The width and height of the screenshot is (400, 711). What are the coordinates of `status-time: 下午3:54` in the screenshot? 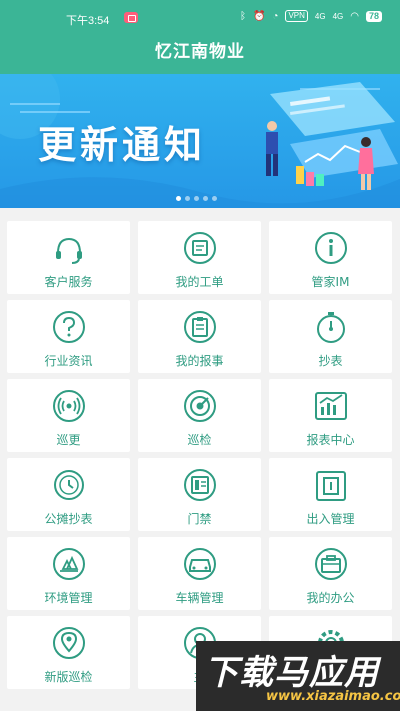 It's located at (88, 21).